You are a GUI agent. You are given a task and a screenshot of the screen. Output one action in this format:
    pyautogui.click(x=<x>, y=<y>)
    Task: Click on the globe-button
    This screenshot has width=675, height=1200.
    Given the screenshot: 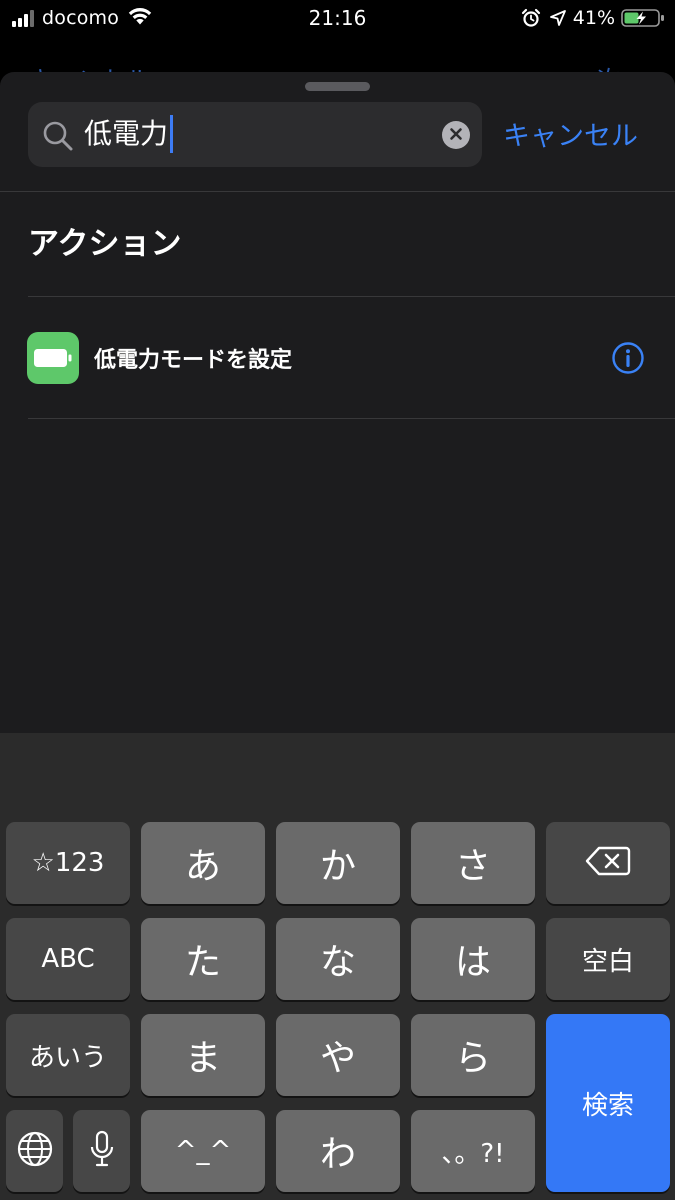 What is the action you would take?
    pyautogui.click(x=34, y=1151)
    